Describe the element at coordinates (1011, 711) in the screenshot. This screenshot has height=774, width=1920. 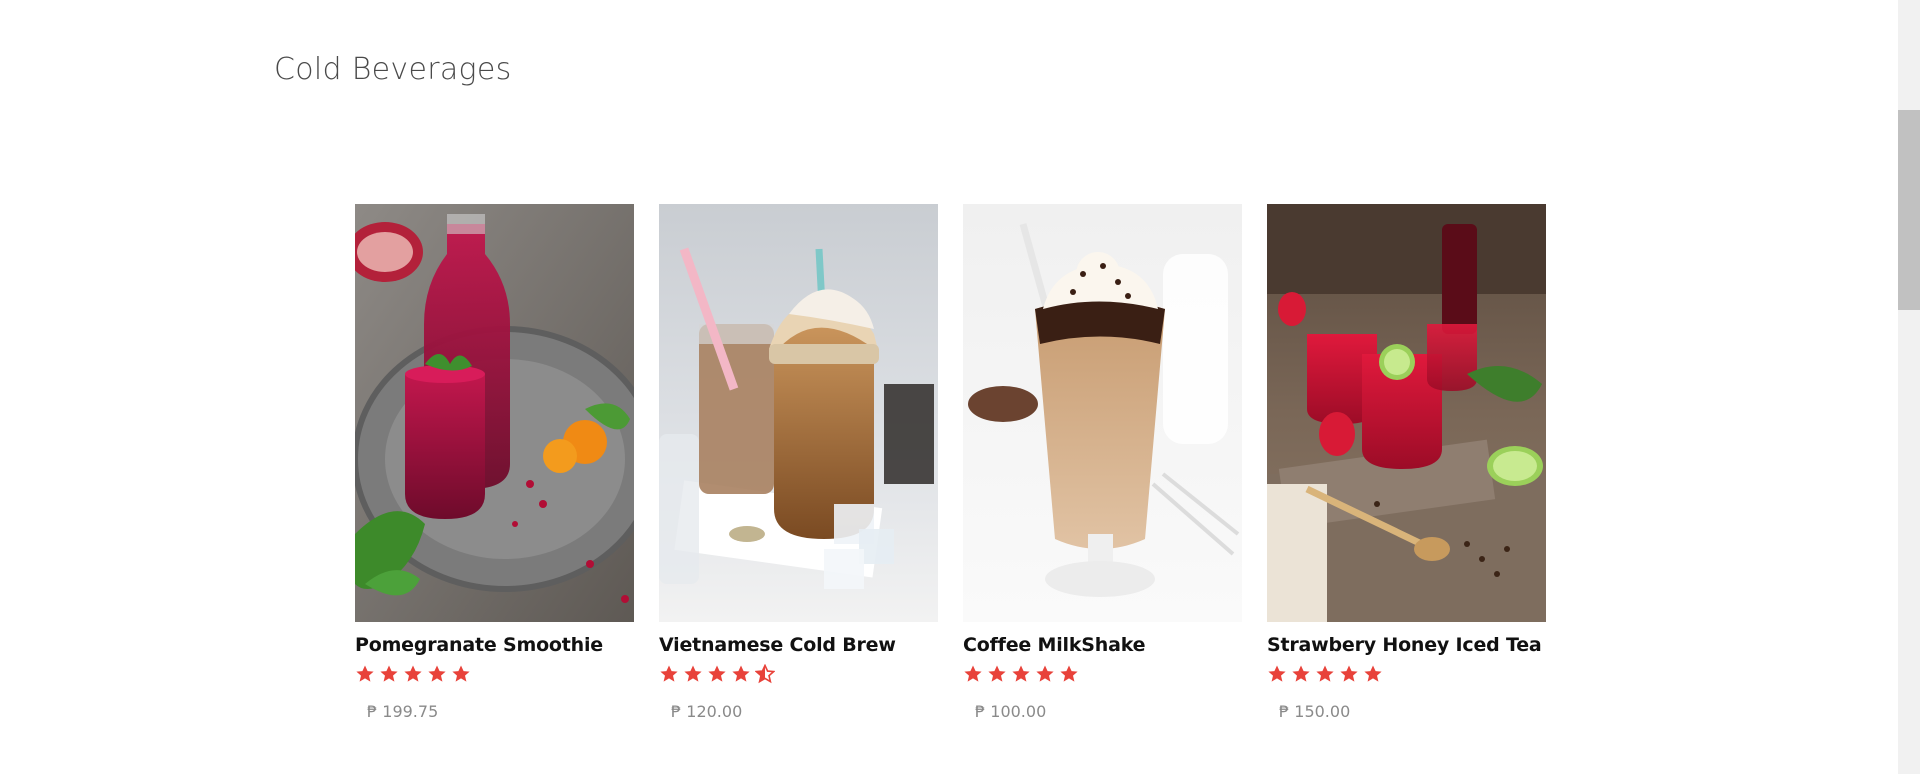
I see `product-price: ₱ 100.00` at that location.